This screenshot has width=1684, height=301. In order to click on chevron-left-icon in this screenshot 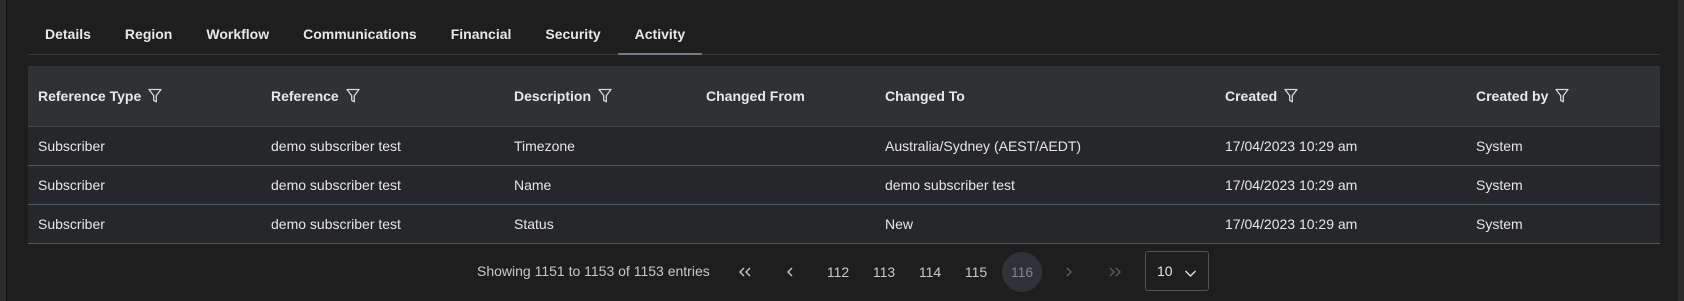, I will do `click(790, 272)`.